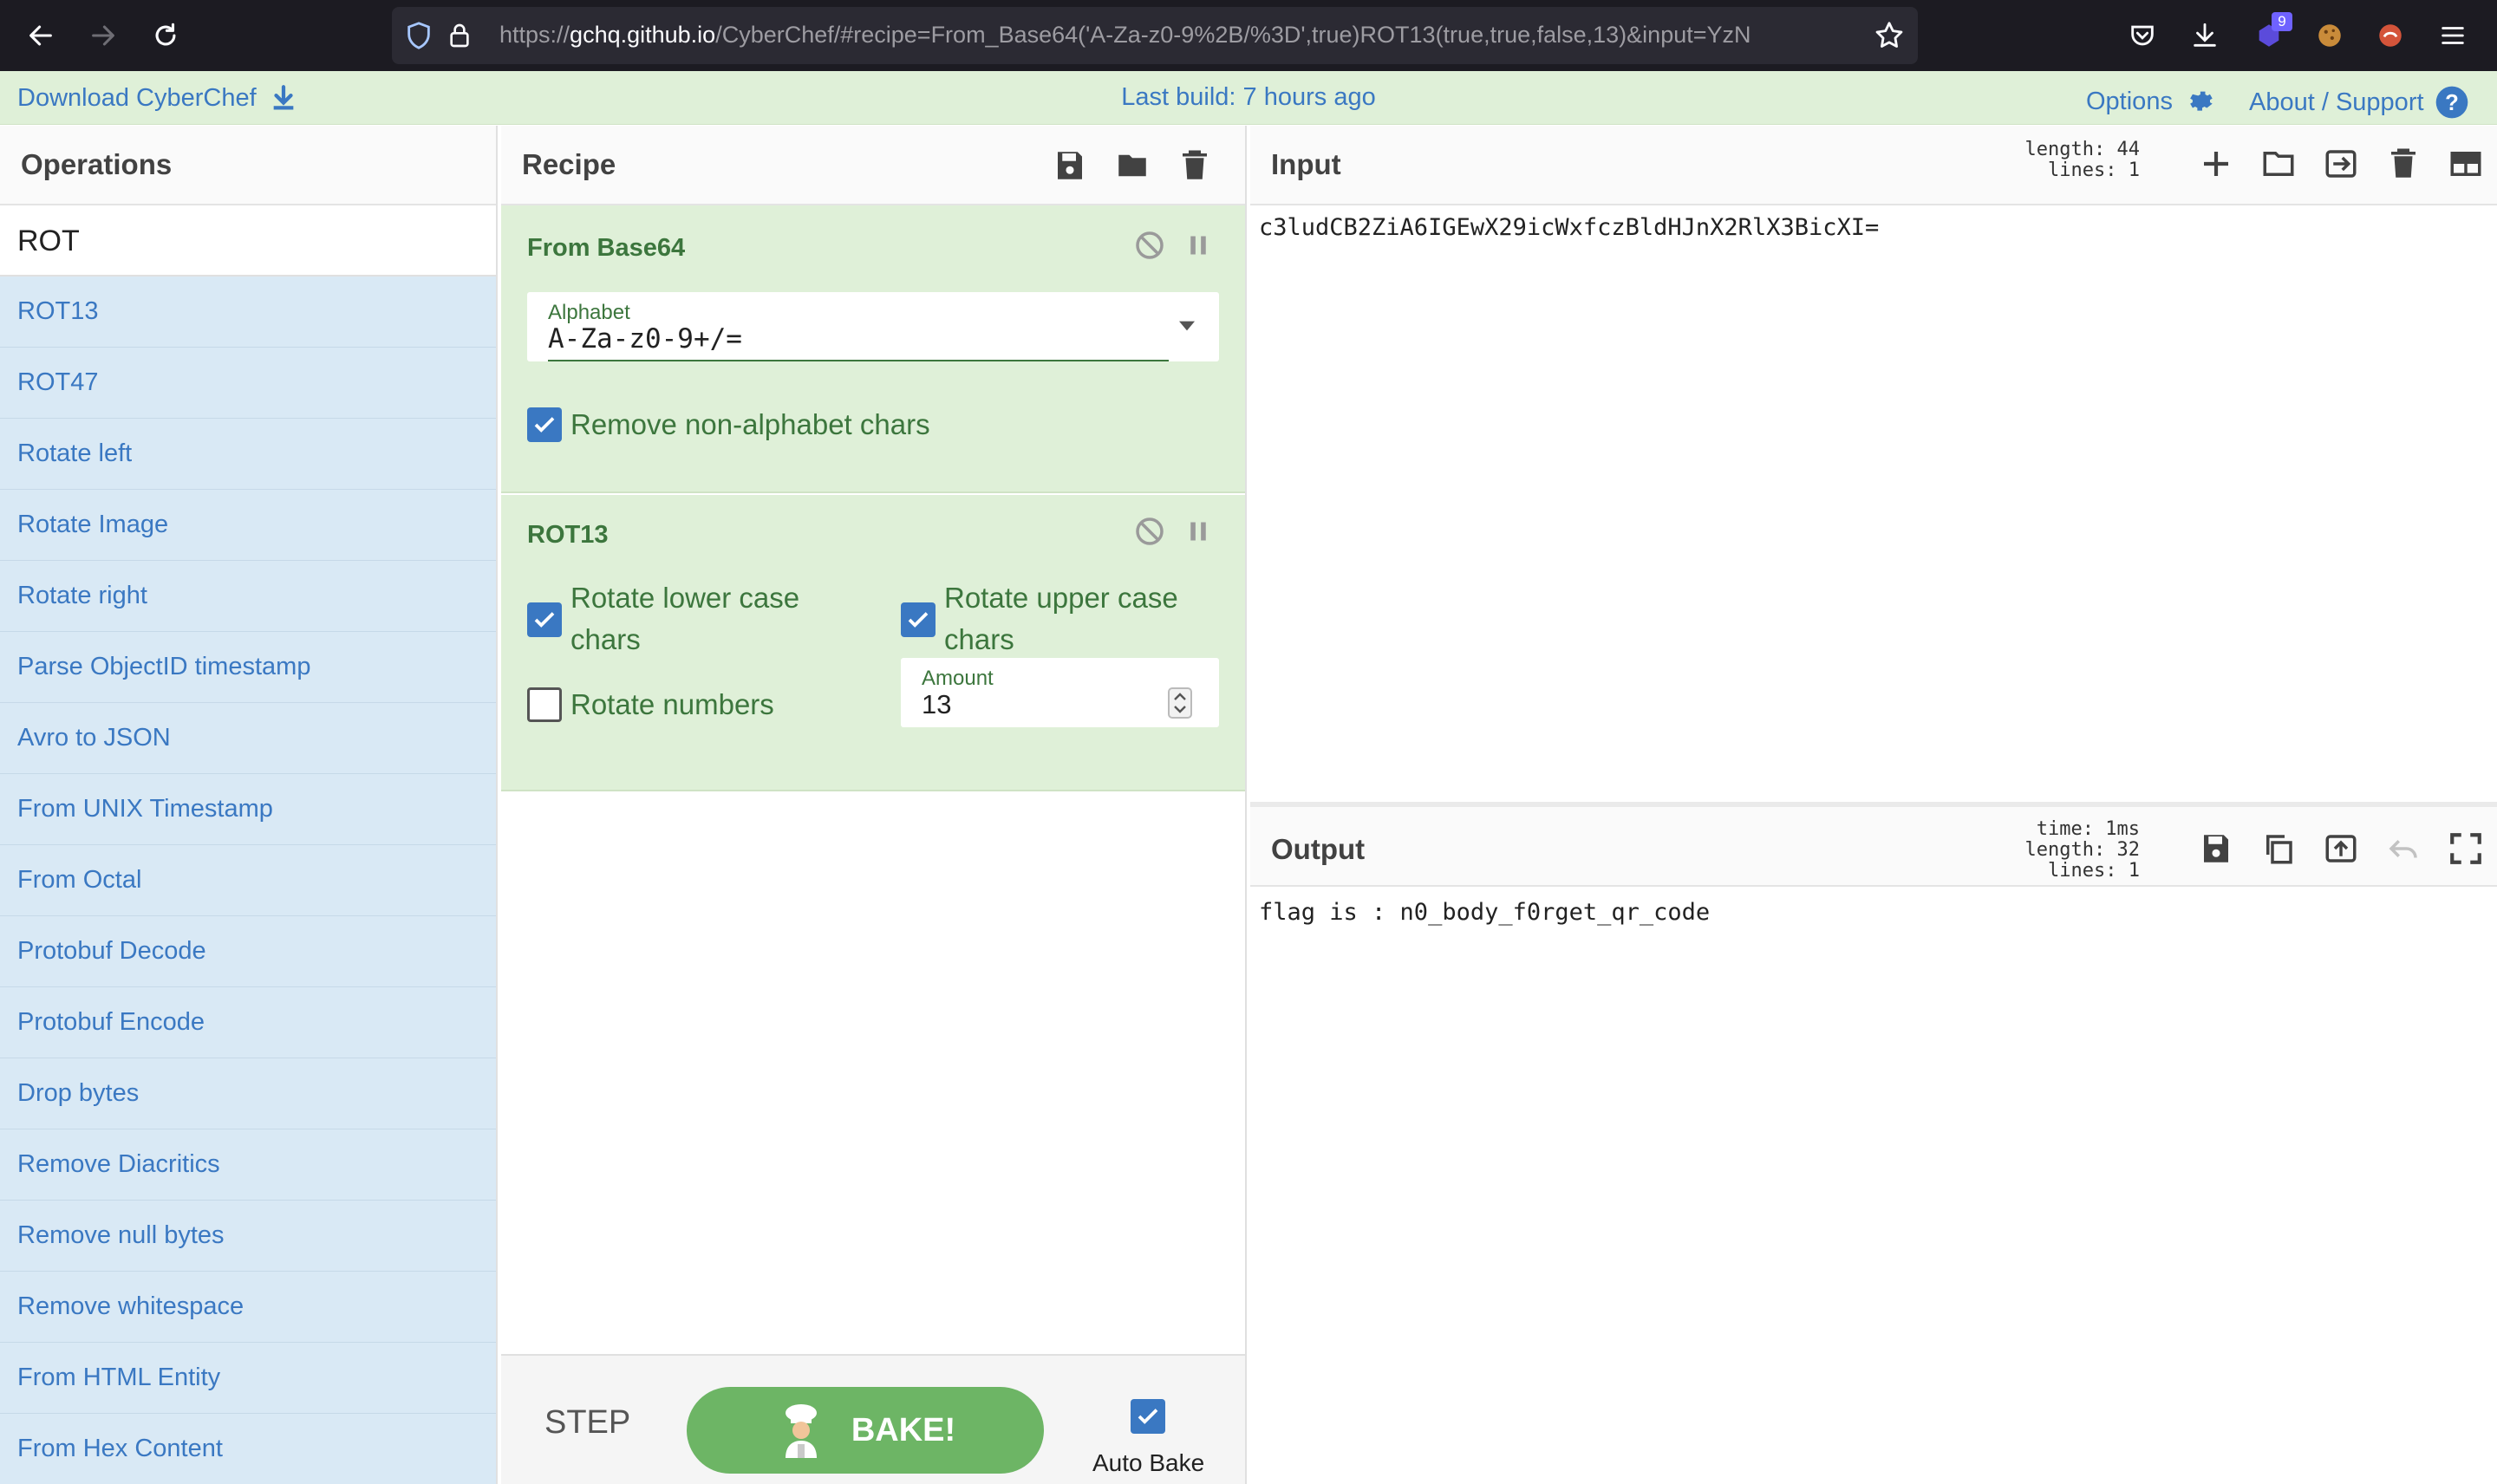 The width and height of the screenshot is (2497, 1484). What do you see at coordinates (2390, 35) in the screenshot?
I see `addon-button` at bounding box center [2390, 35].